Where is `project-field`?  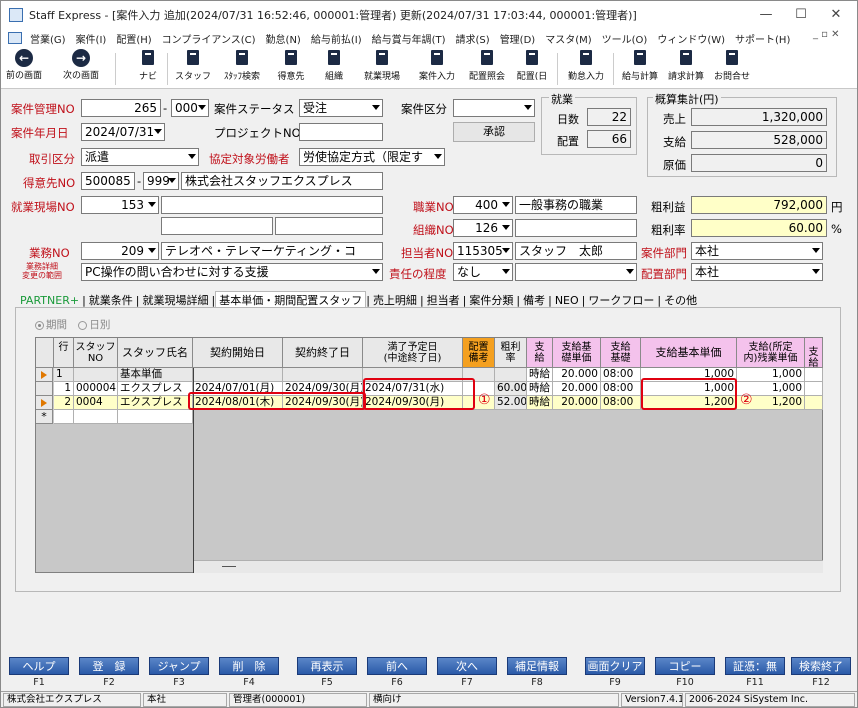 project-field is located at coordinates (341, 132).